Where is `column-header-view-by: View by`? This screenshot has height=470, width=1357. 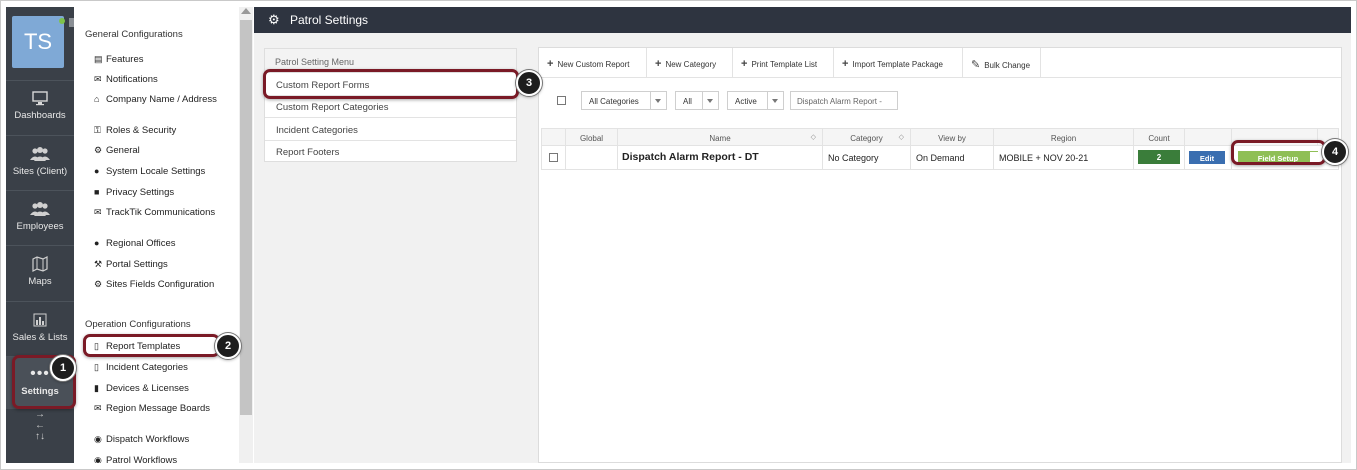 column-header-view-by: View by is located at coordinates (952, 137).